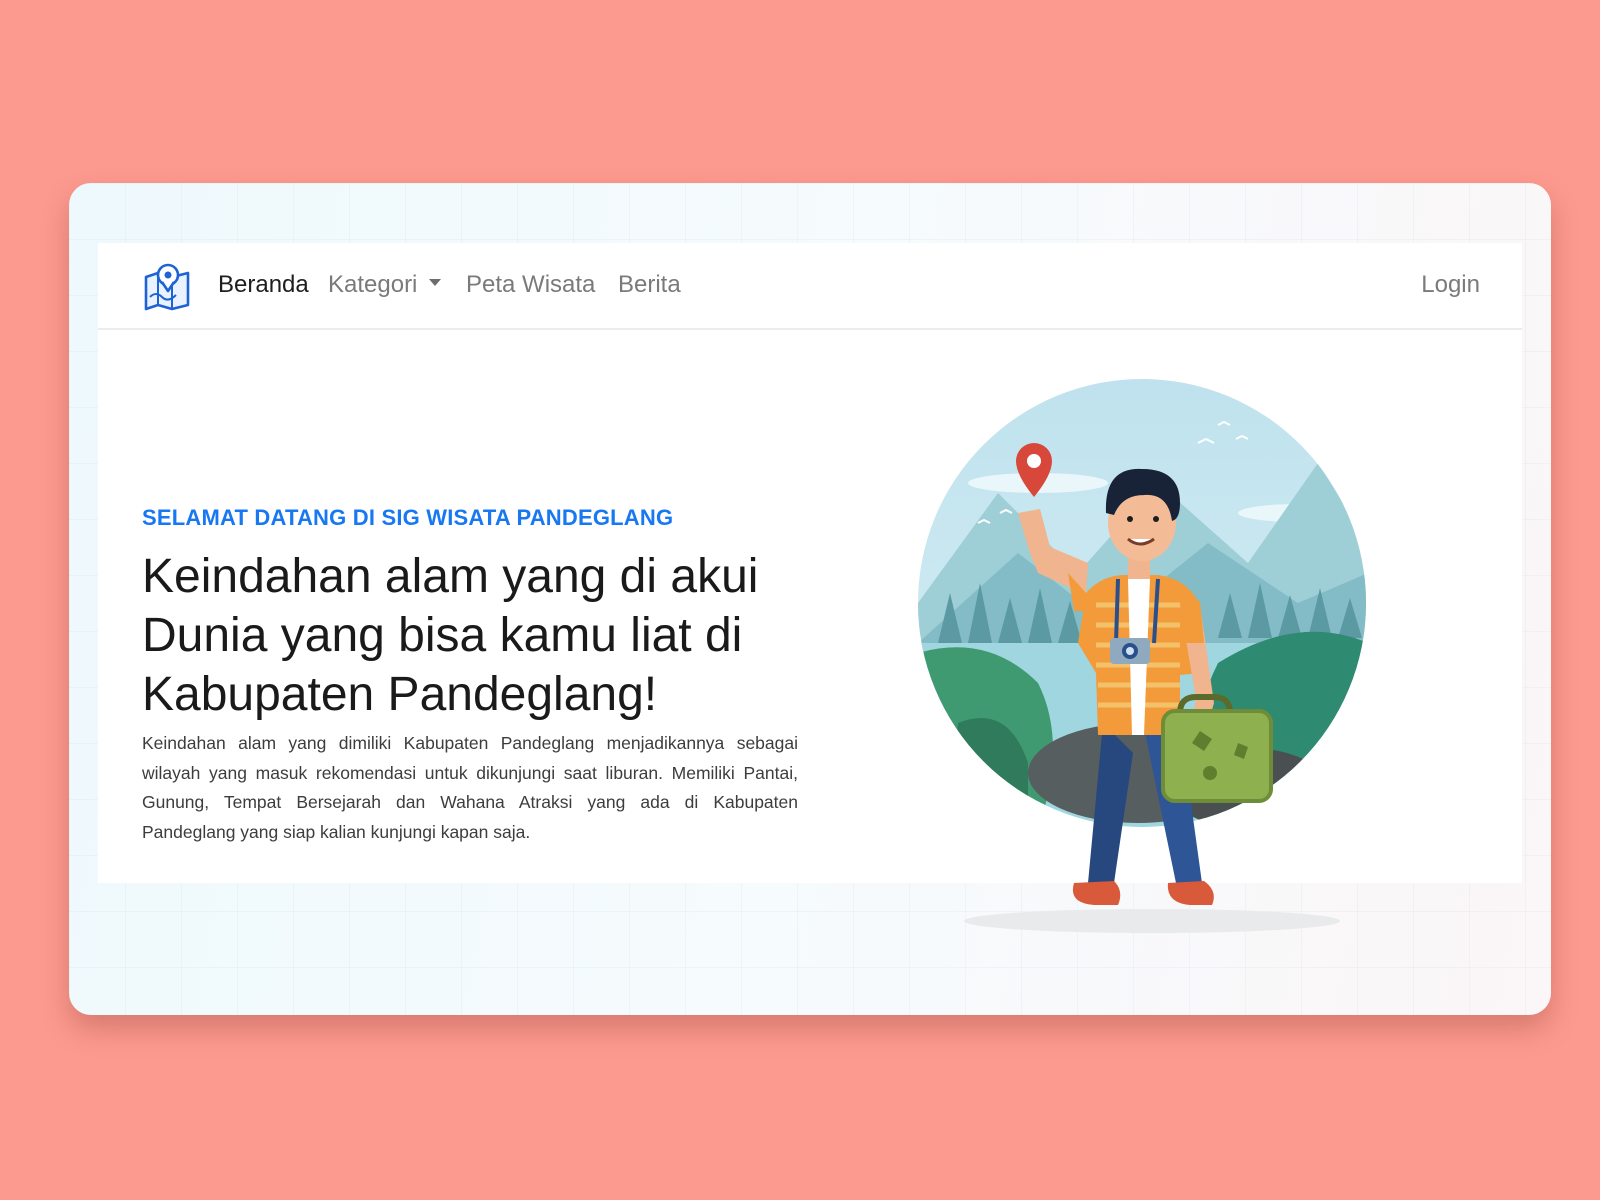  I want to click on login-label: Login, so click(1450, 284).